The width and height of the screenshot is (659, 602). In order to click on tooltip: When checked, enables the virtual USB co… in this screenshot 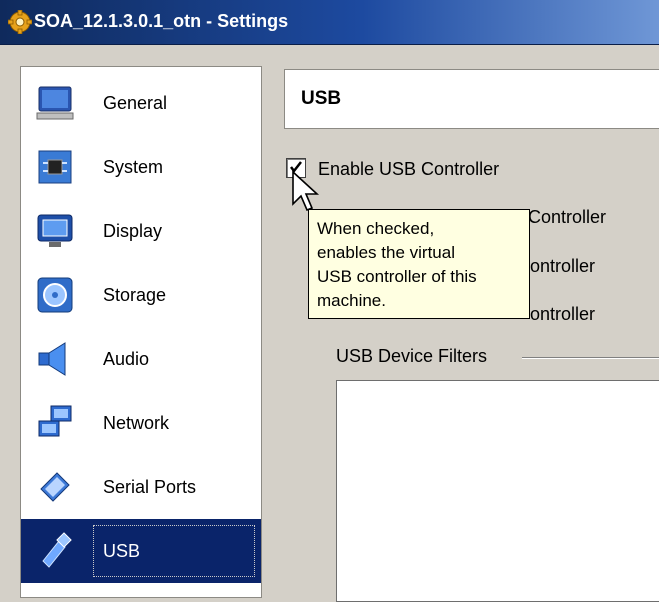, I will do `click(419, 264)`.